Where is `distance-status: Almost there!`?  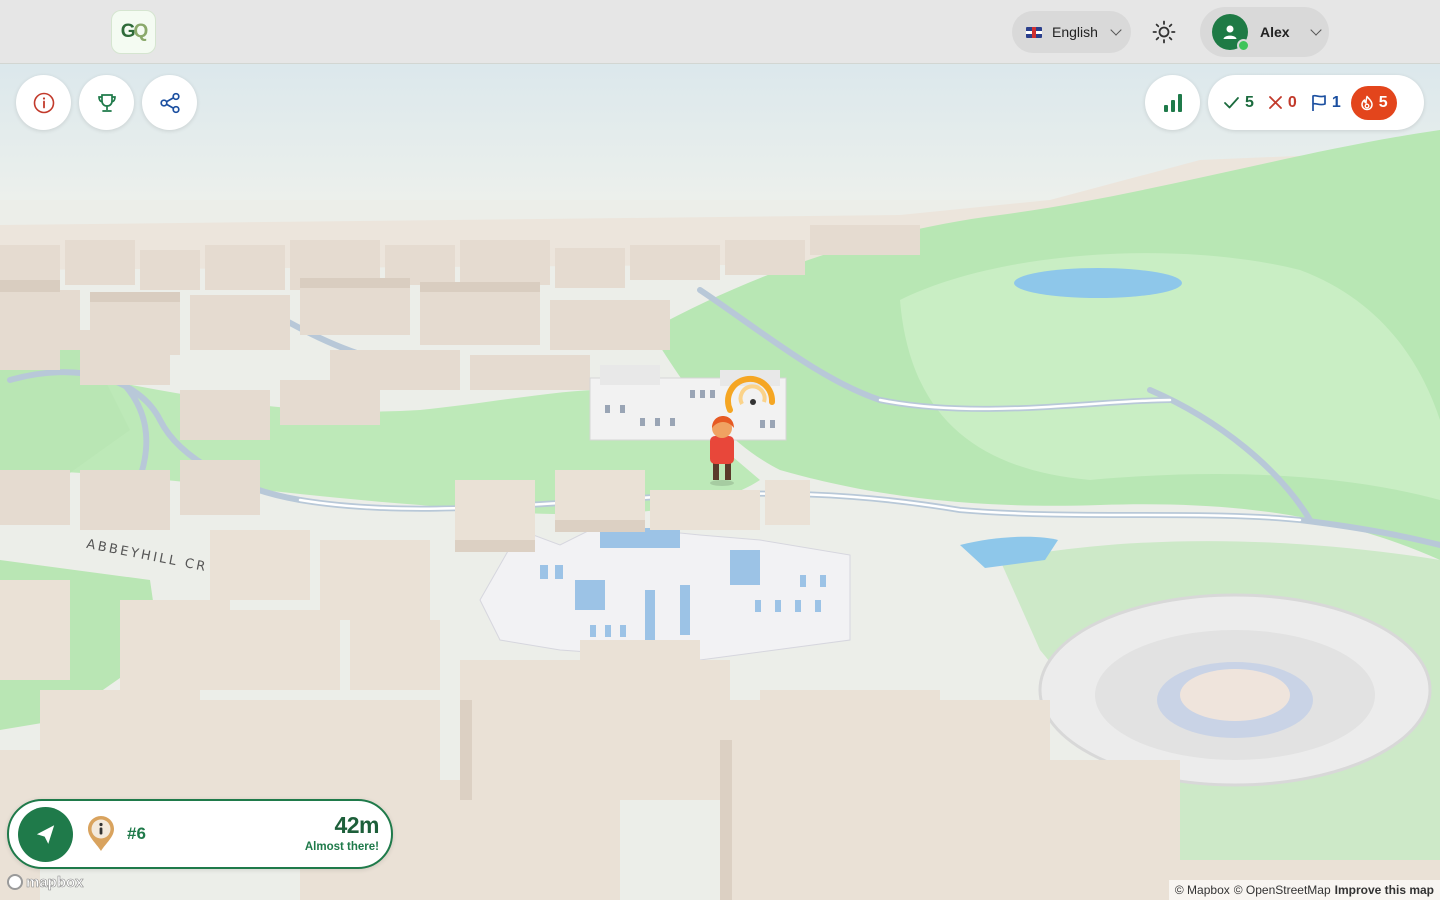 distance-status: Almost there! is located at coordinates (341, 847).